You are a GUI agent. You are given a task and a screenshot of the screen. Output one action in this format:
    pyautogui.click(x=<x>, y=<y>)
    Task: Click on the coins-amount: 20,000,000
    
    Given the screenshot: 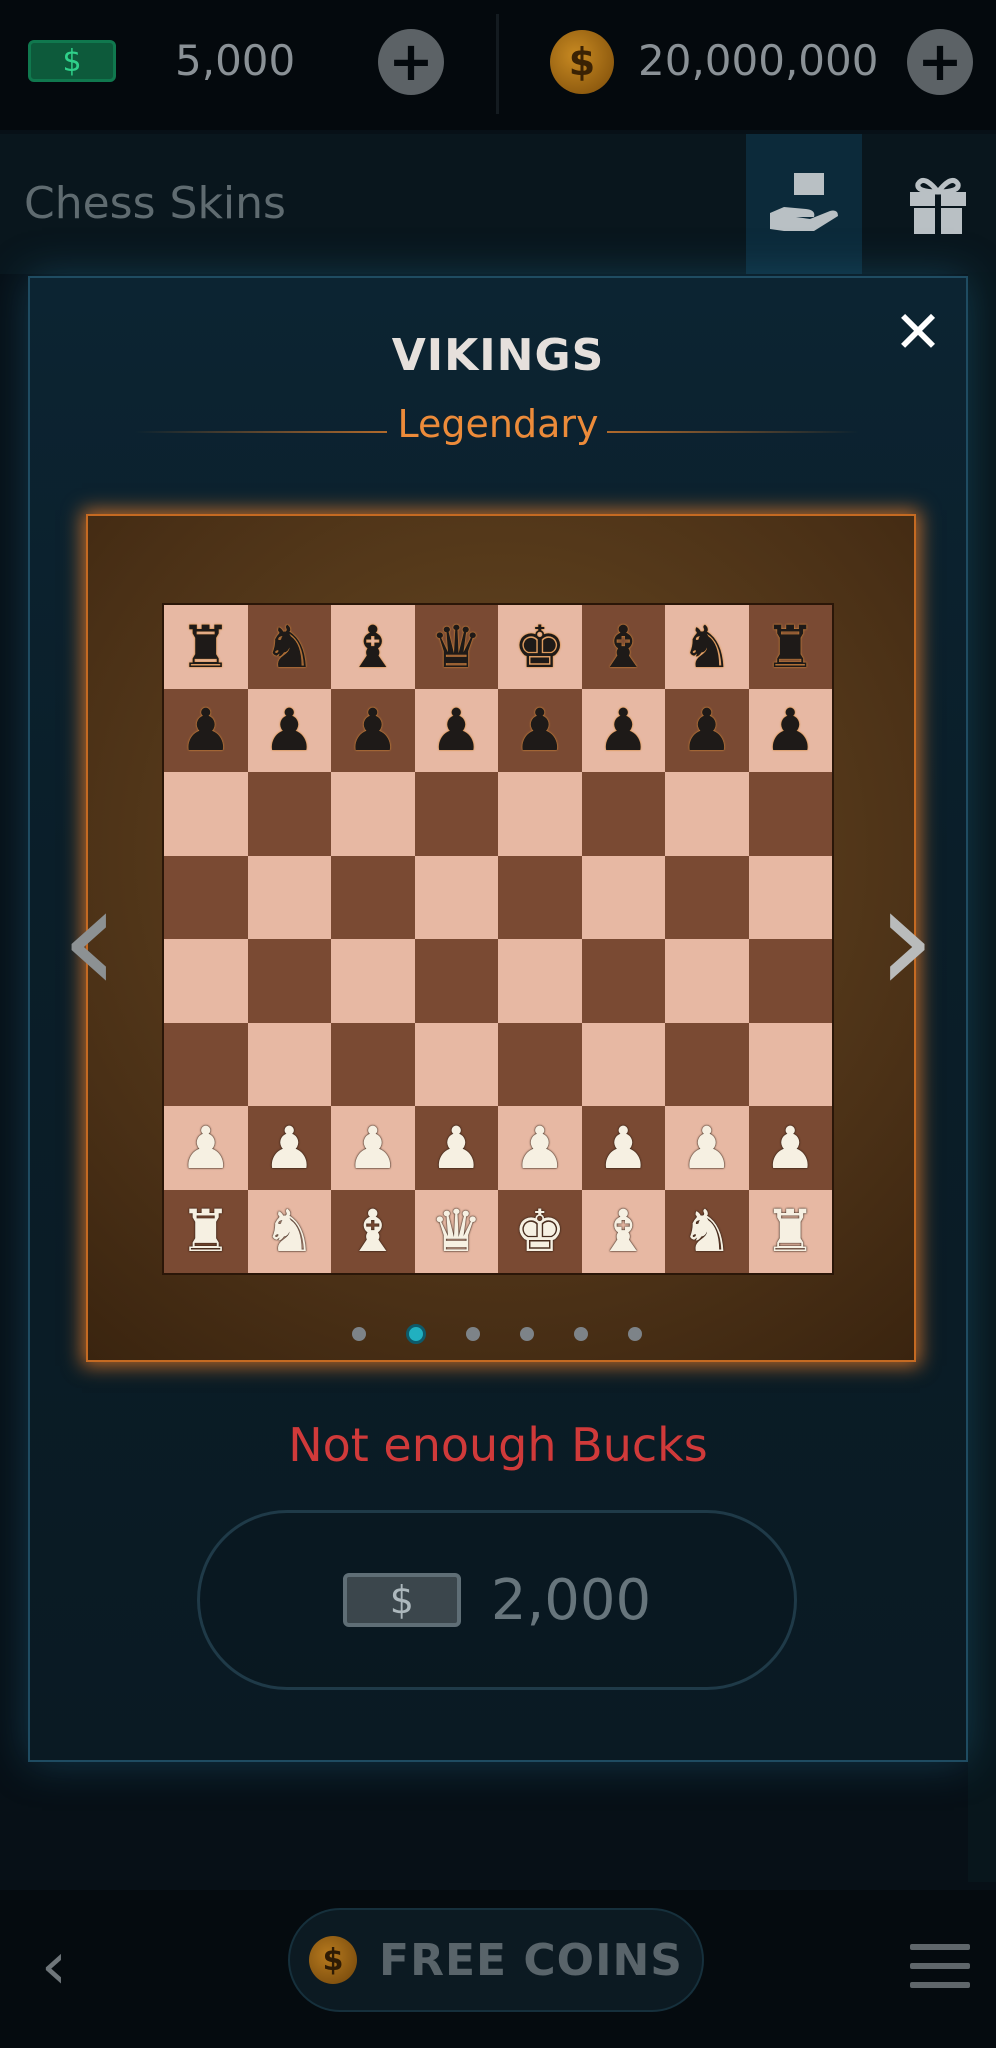 What is the action you would take?
    pyautogui.click(x=758, y=60)
    